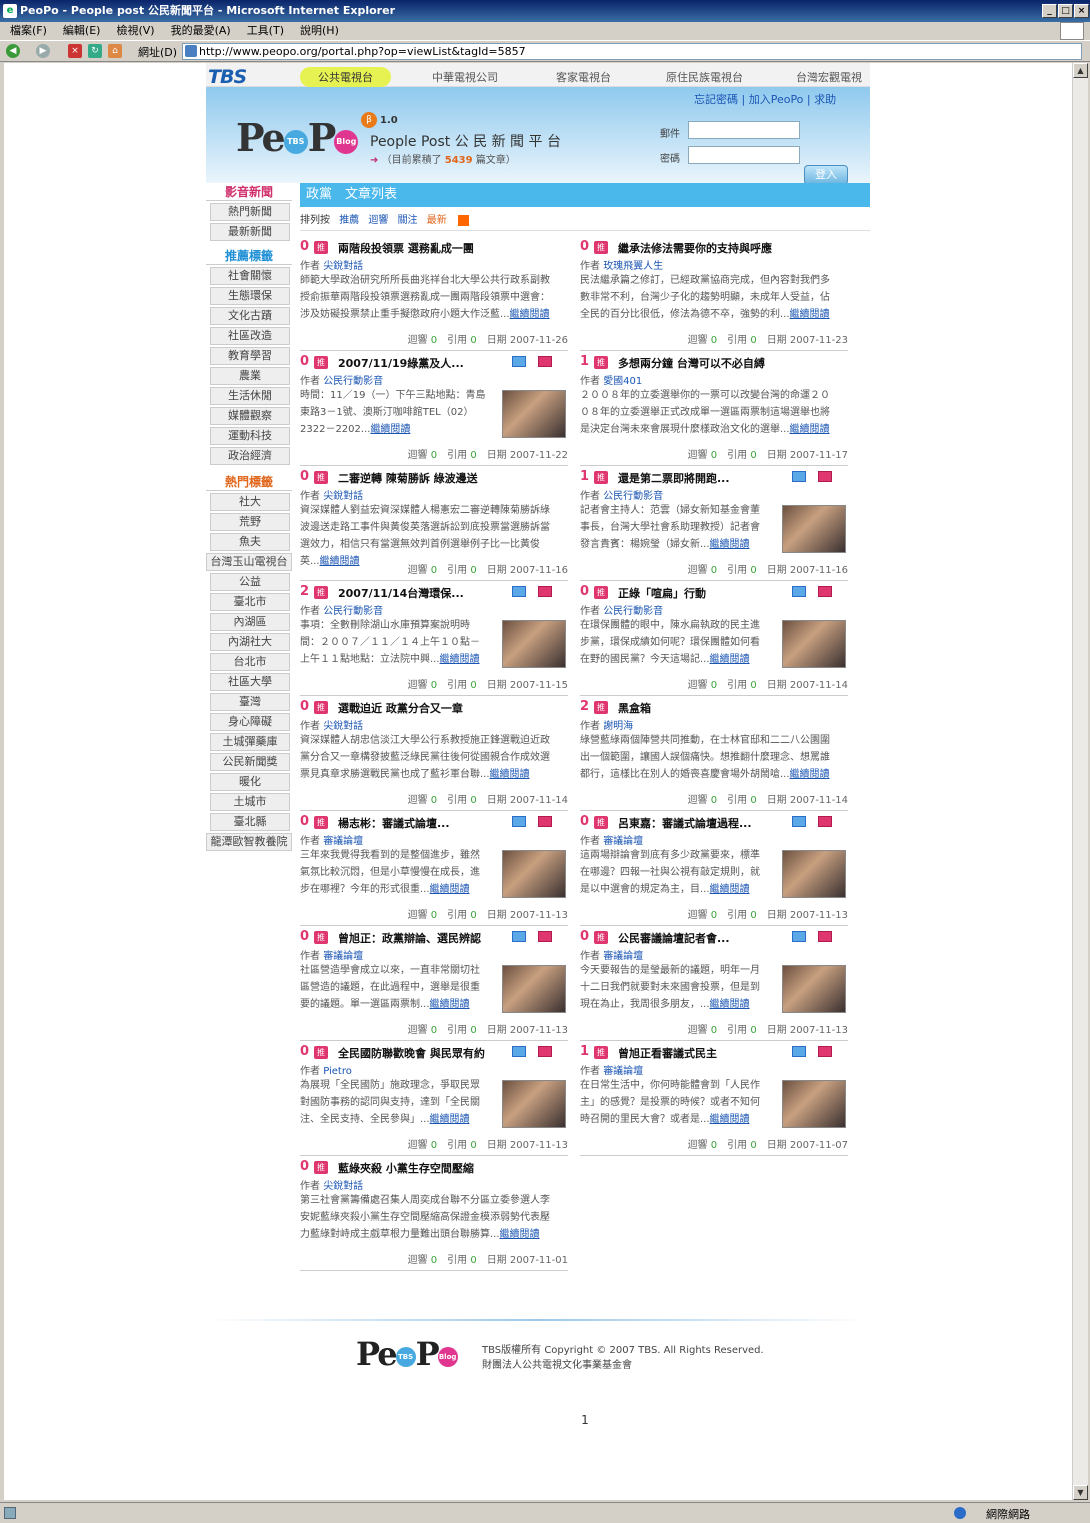  Describe the element at coordinates (1080, 781) in the screenshot. I see `vertical-scrollbar: ▲ ▼` at that location.